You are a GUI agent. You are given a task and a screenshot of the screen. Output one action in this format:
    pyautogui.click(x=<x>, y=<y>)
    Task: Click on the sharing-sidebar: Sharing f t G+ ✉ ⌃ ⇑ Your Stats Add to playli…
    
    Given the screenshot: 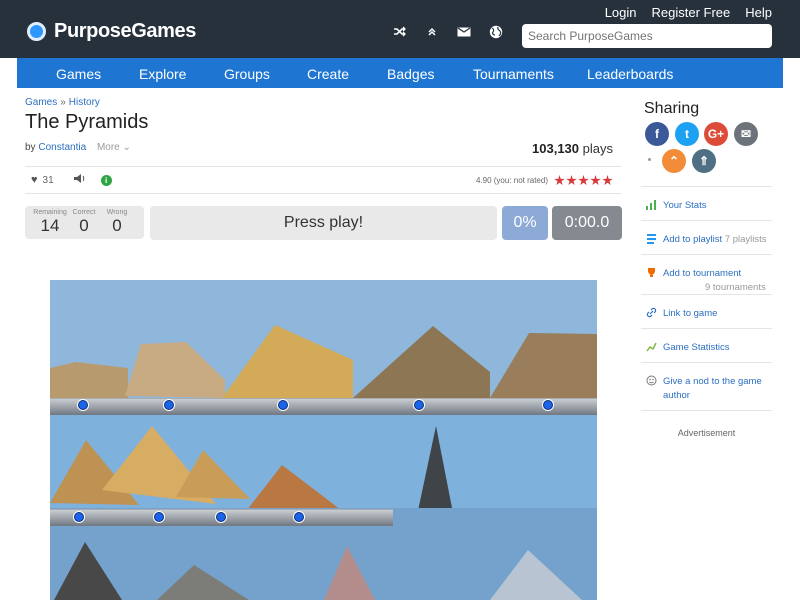 What is the action you would take?
    pyautogui.click(x=706, y=344)
    